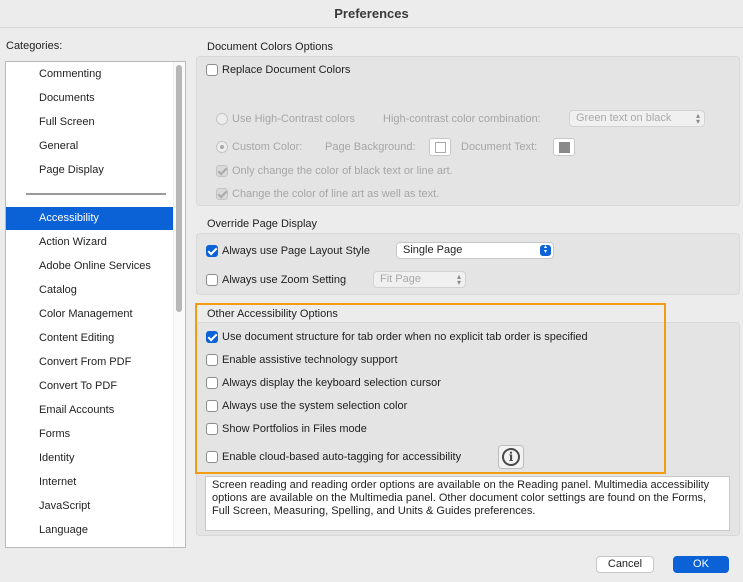  I want to click on high-contrast-combo-value: Green text on black, so click(624, 118).